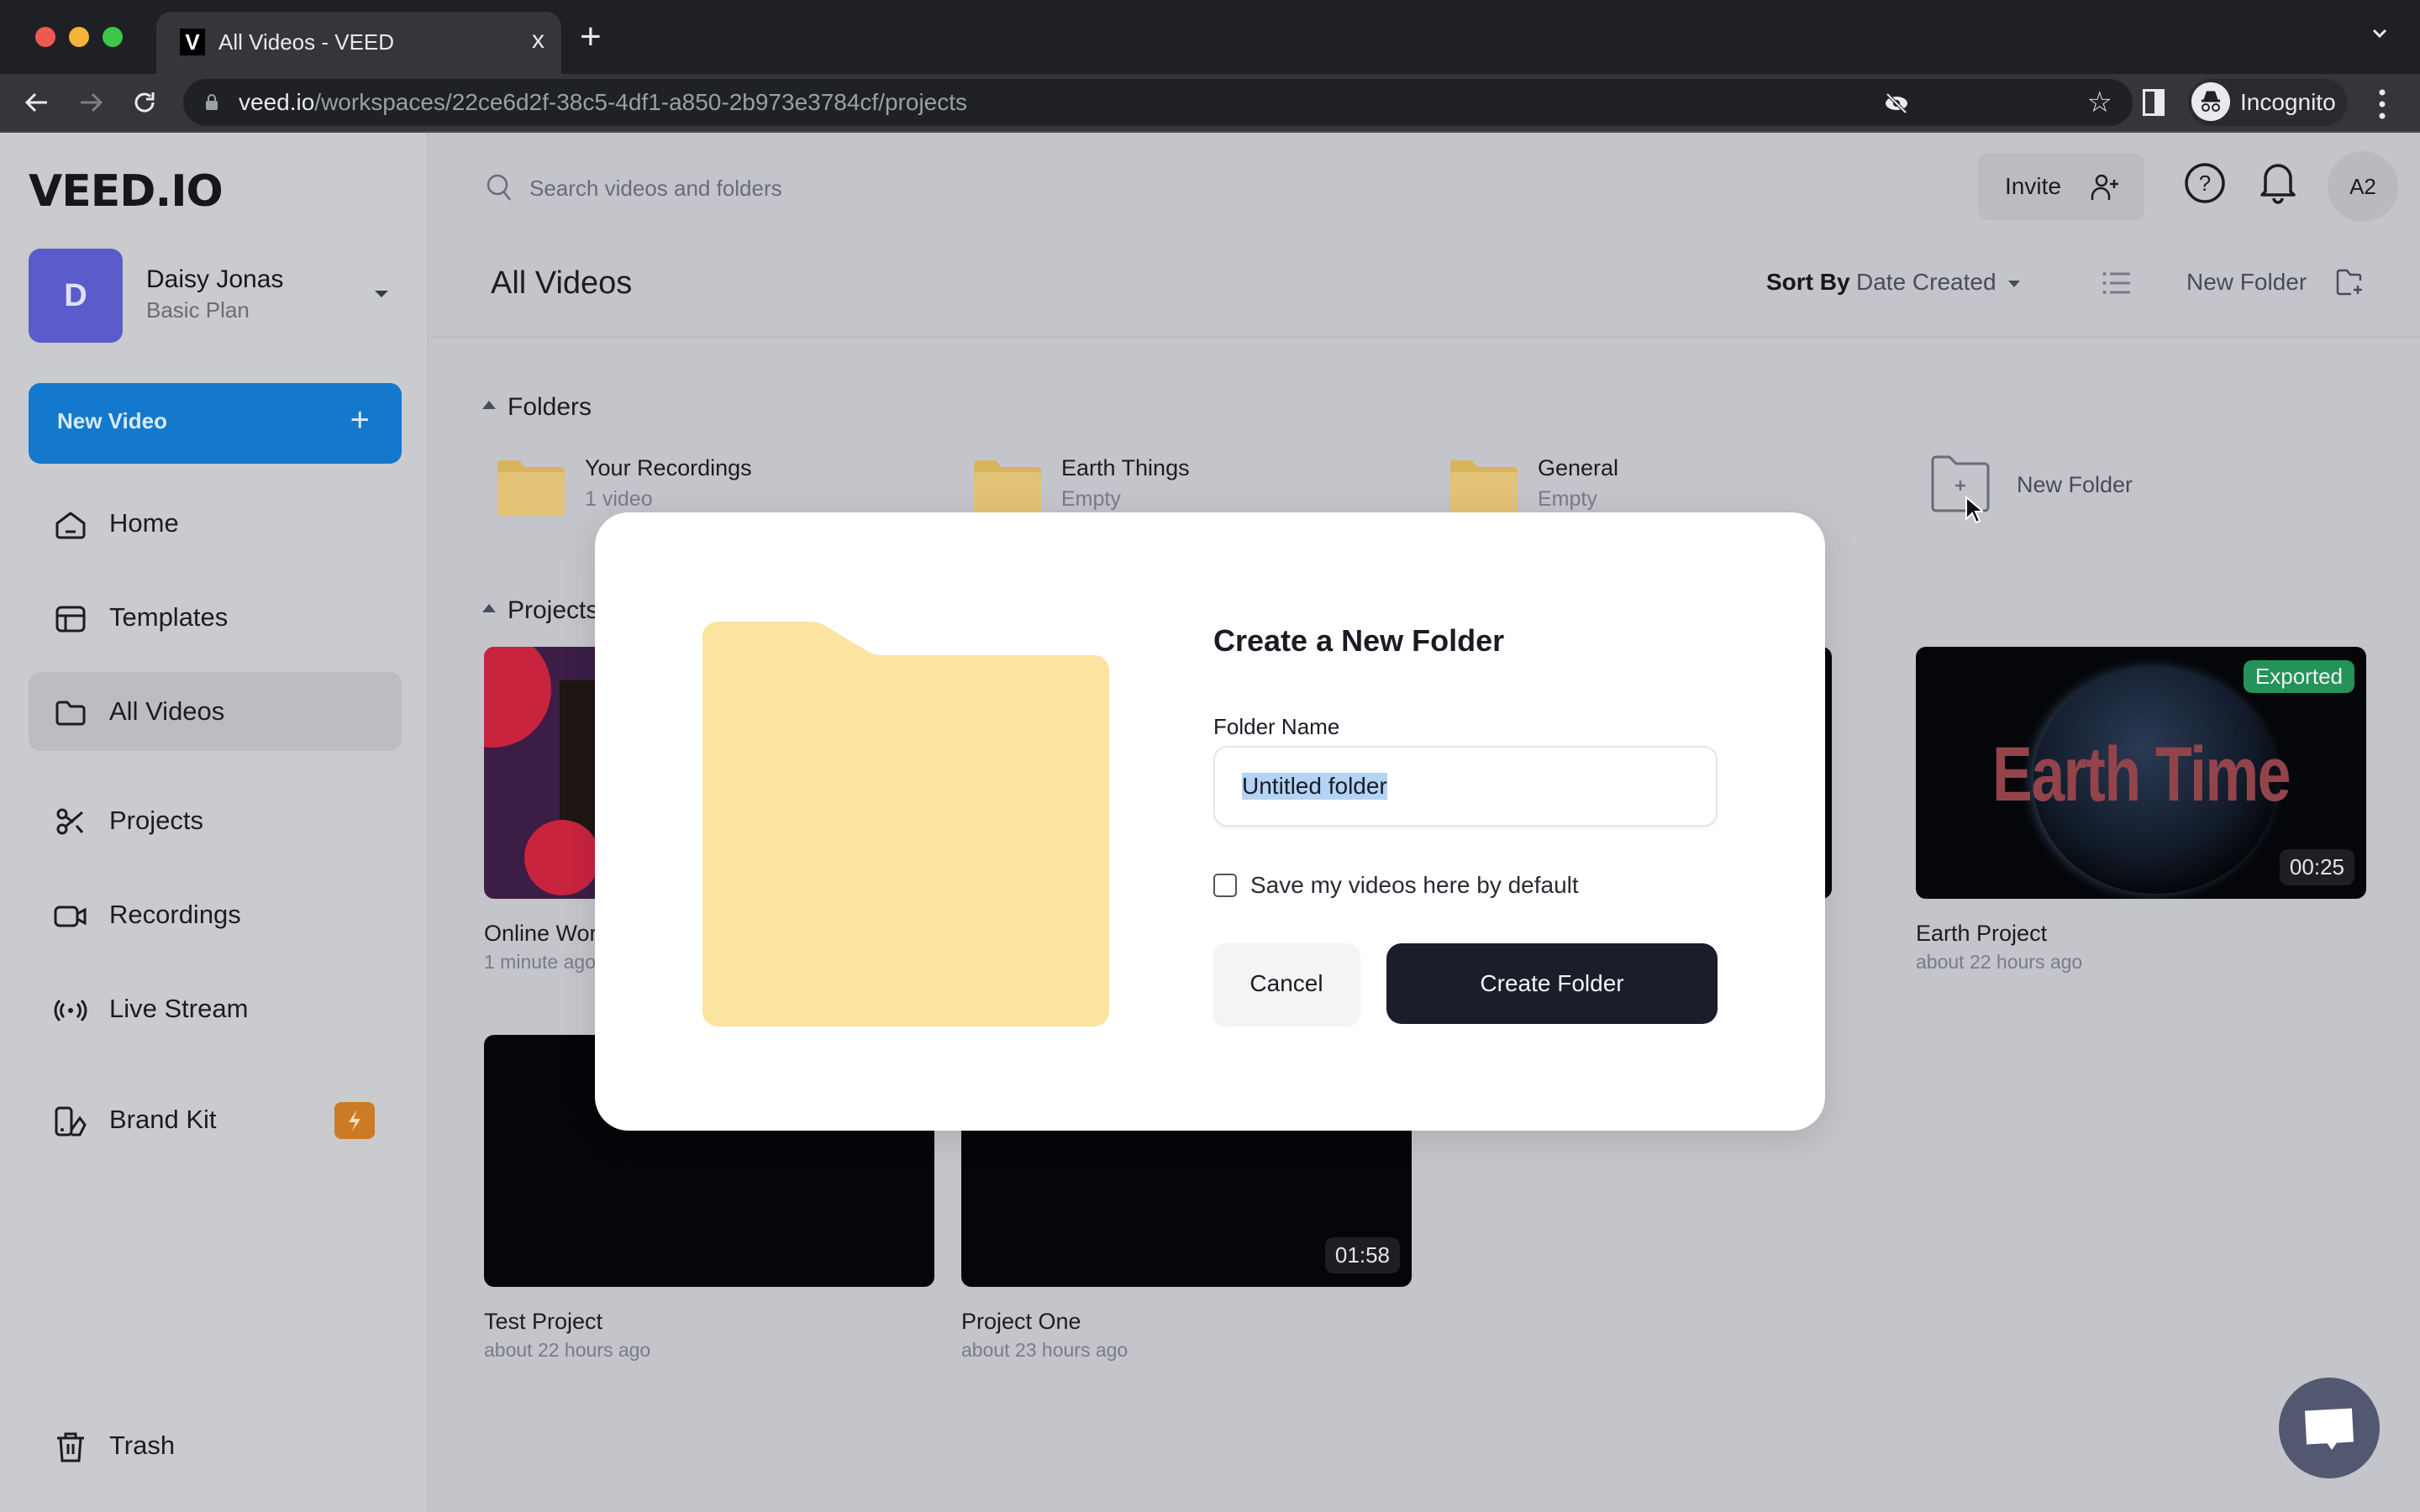 This screenshot has height=1512, width=2420. I want to click on chat-bubble-tail, so click(2332, 1445).